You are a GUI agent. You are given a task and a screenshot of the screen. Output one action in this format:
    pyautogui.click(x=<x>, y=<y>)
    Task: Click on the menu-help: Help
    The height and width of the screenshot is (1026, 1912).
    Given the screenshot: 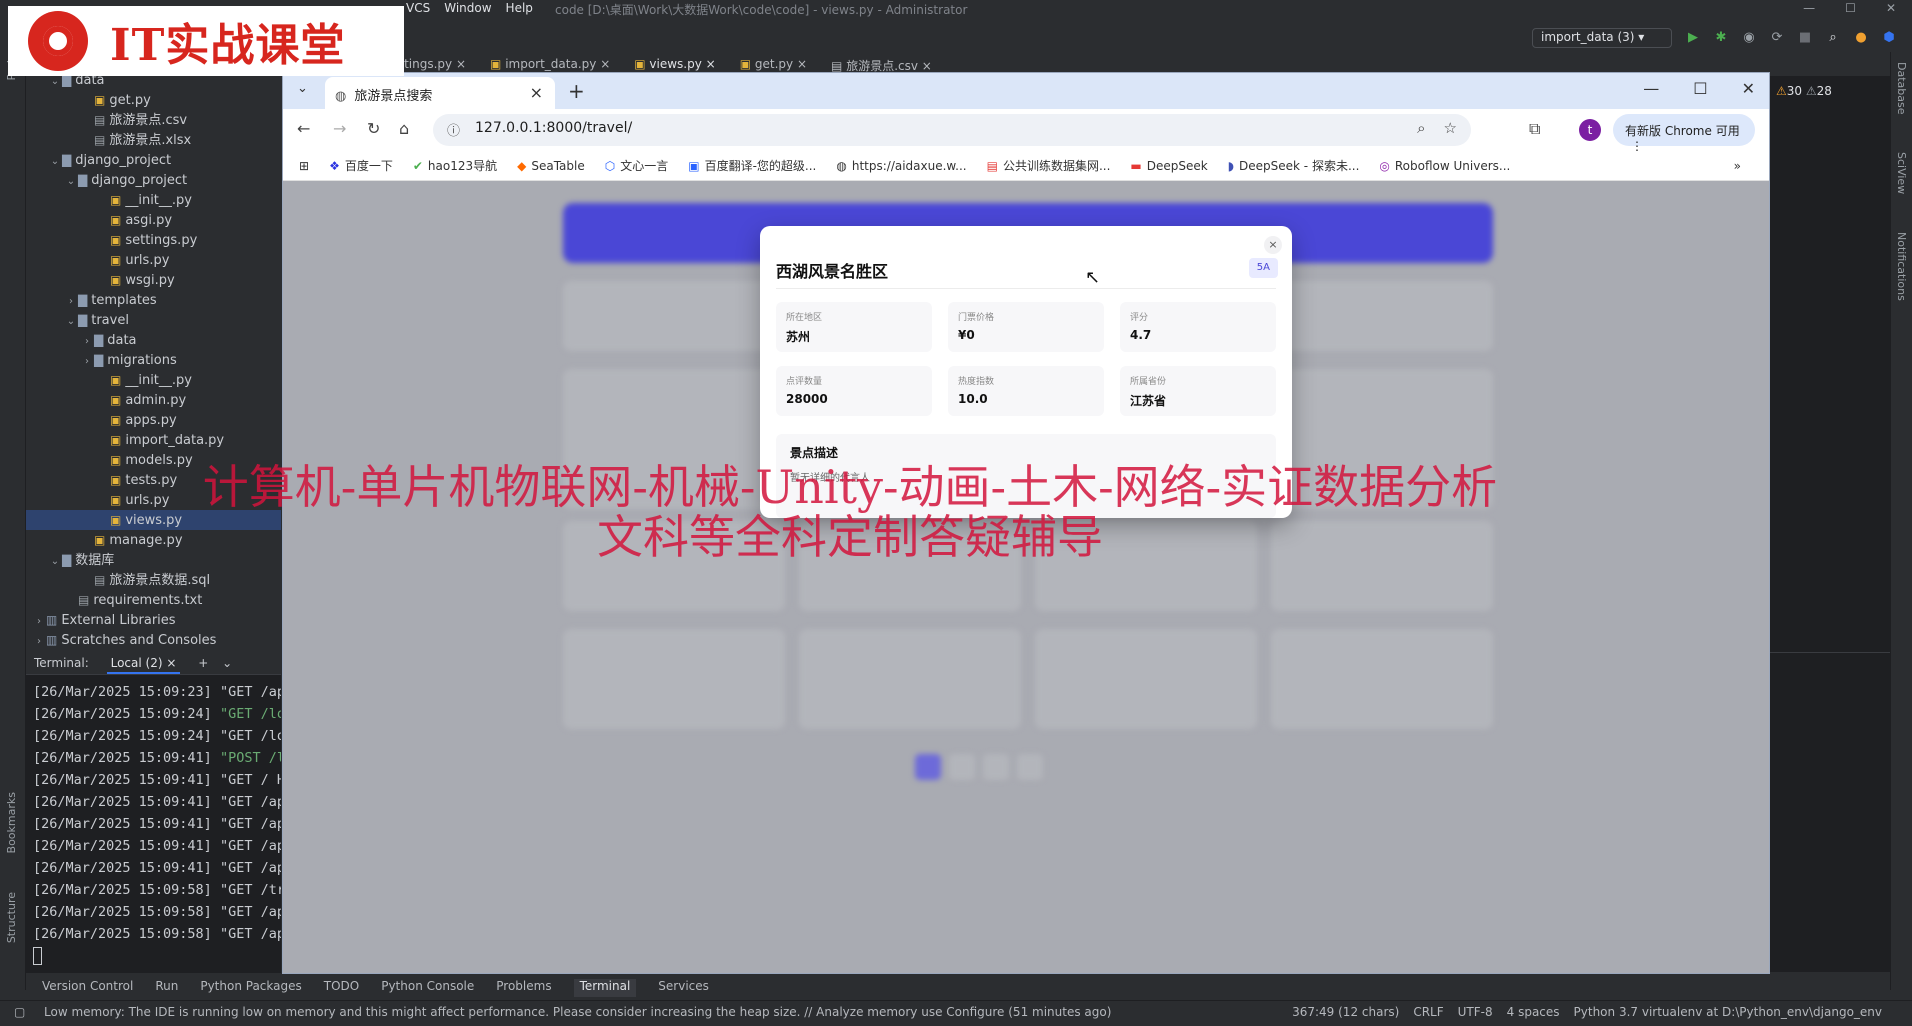 What is the action you would take?
    pyautogui.click(x=519, y=8)
    